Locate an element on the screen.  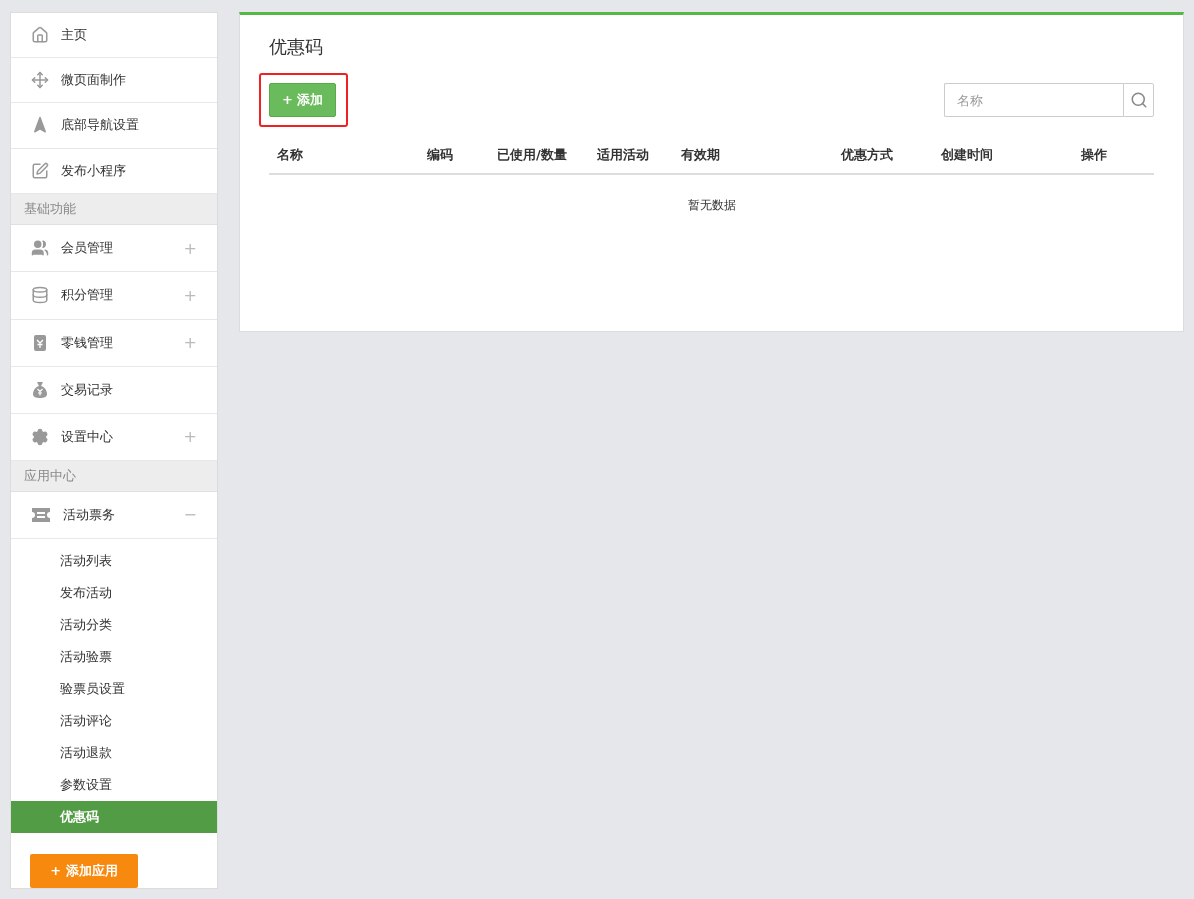
search-button is located at coordinates (1138, 100).